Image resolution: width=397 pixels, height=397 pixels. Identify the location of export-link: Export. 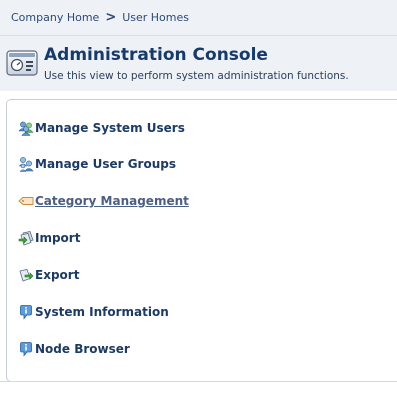
(48, 275).